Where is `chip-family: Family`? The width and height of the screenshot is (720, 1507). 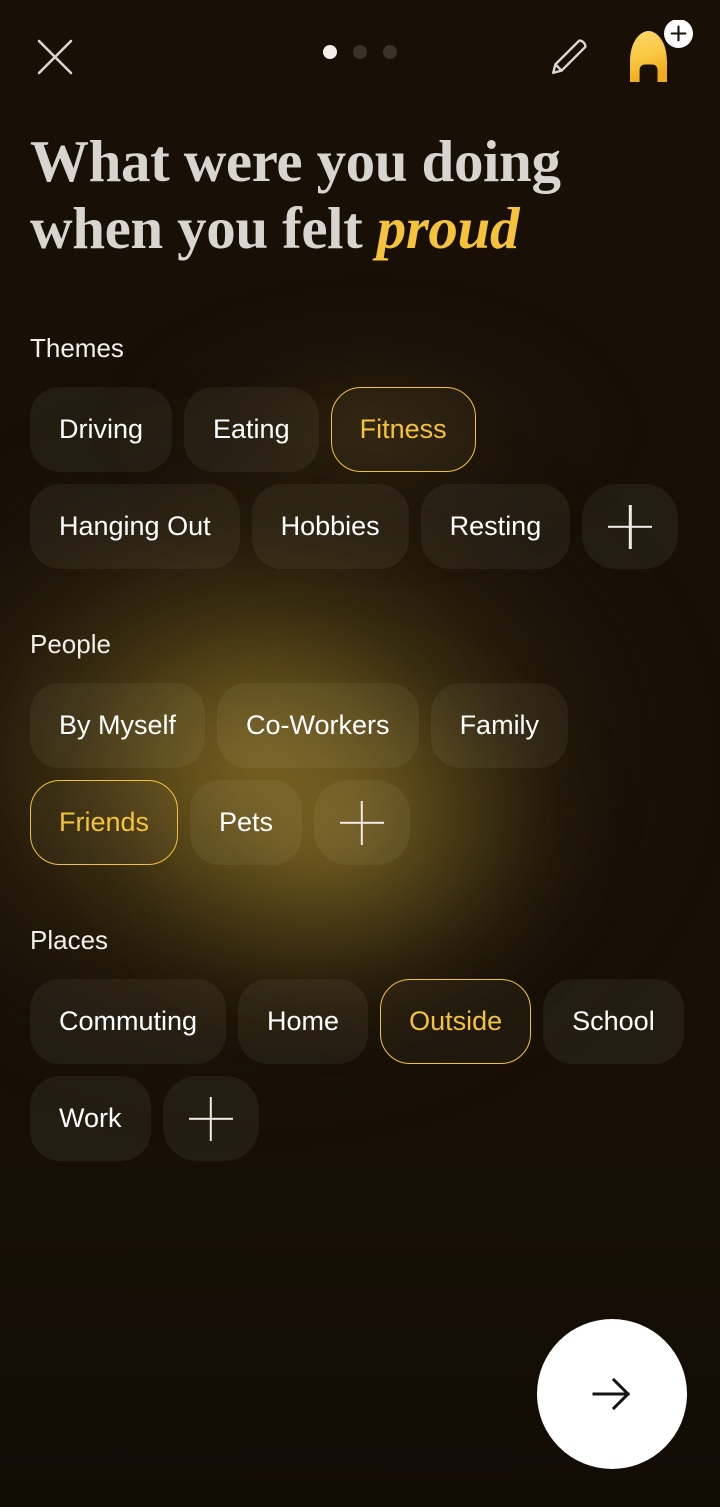 chip-family: Family is located at coordinates (499, 725).